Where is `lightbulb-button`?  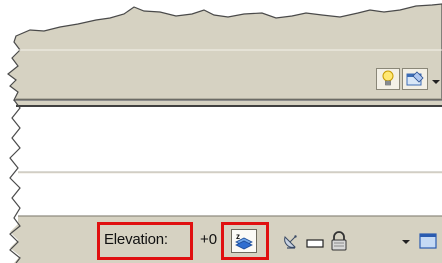
lightbulb-button is located at coordinates (388, 79).